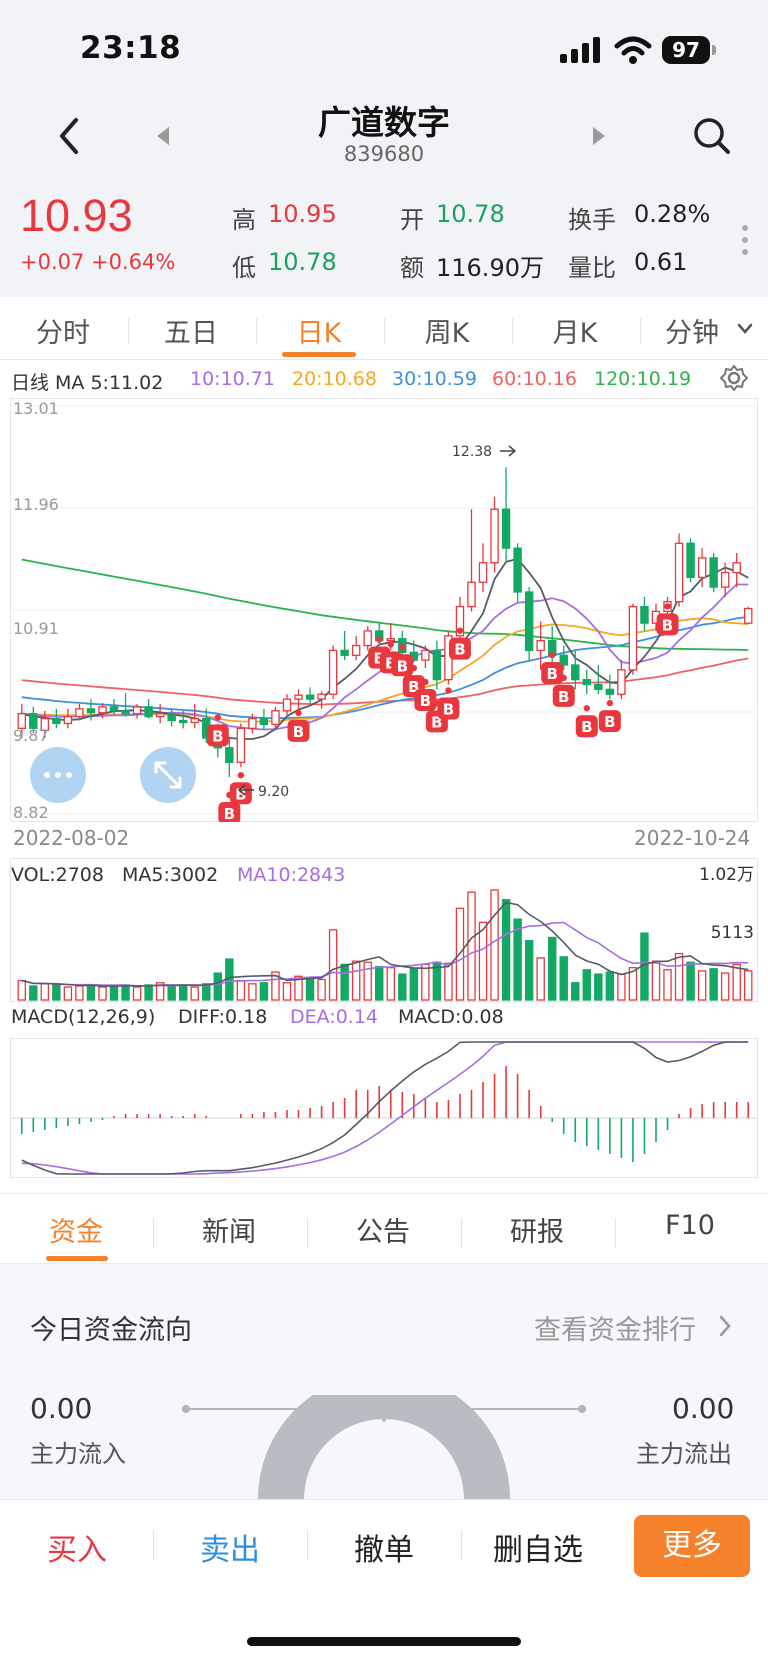 The image size is (768, 1664). Describe the element at coordinates (229, 1229) in the screenshot. I see `tab-news: 新闻` at that location.